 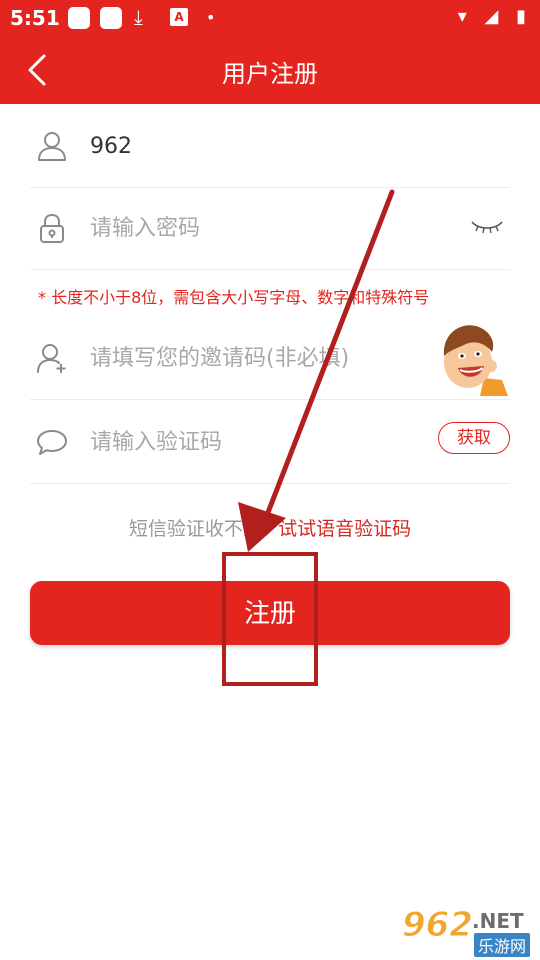 What do you see at coordinates (487, 226) in the screenshot?
I see `eye-closed-icon` at bounding box center [487, 226].